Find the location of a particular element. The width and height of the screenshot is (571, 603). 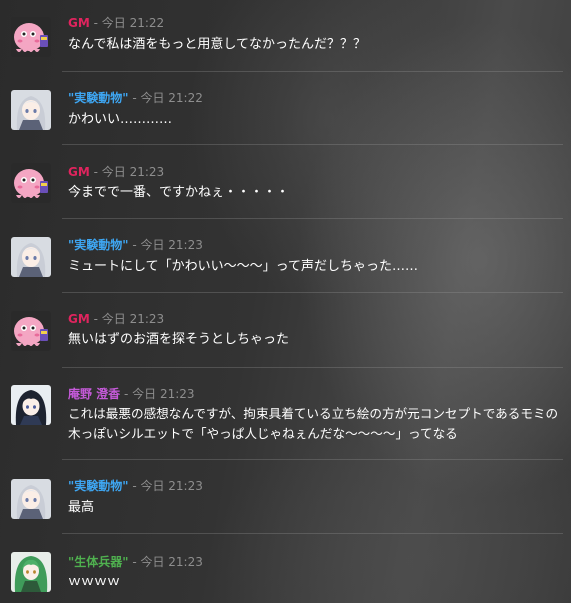

author-name: "生体兵器" is located at coordinates (98, 562).